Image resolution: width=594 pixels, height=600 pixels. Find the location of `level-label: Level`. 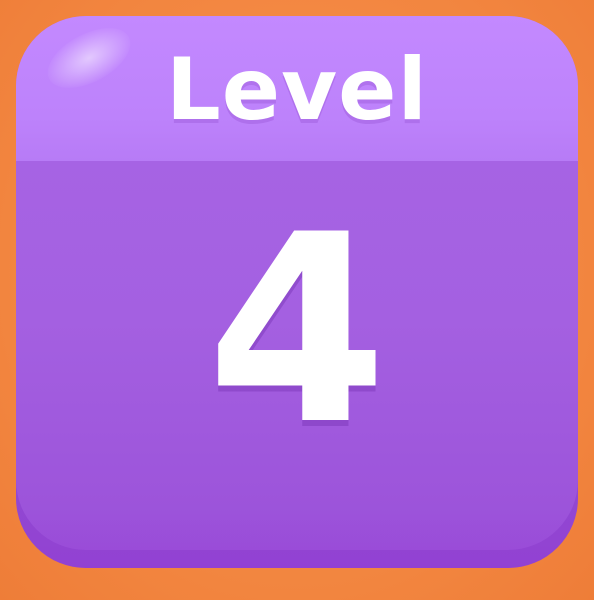

level-label: Level is located at coordinates (297, 90).